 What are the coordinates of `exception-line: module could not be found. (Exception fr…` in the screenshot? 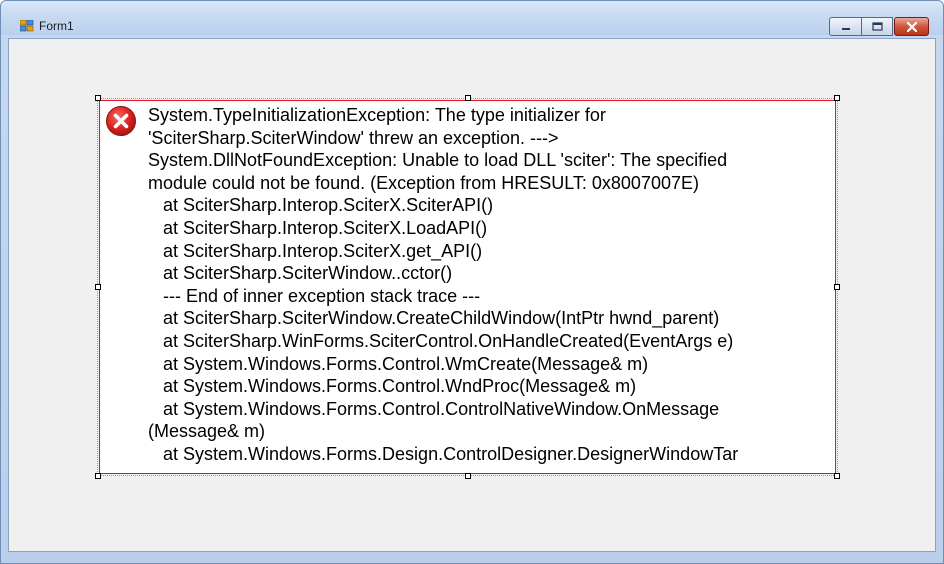 It's located at (423, 182).